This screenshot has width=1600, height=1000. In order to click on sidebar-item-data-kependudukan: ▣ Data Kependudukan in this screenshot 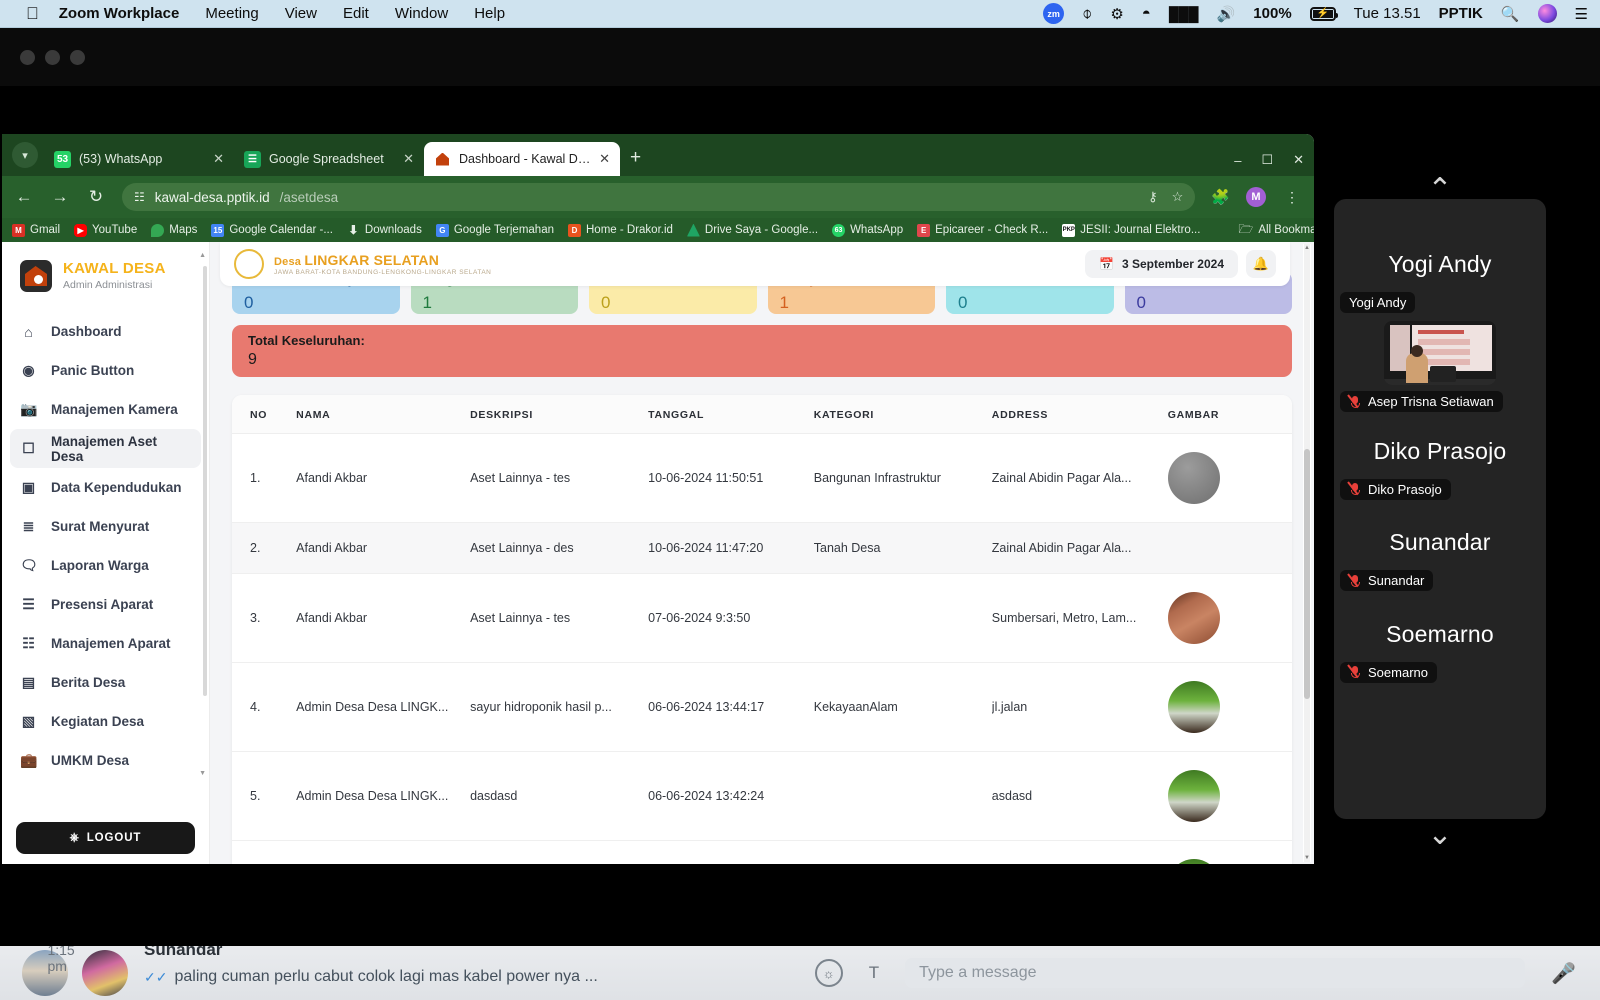, I will do `click(105, 487)`.